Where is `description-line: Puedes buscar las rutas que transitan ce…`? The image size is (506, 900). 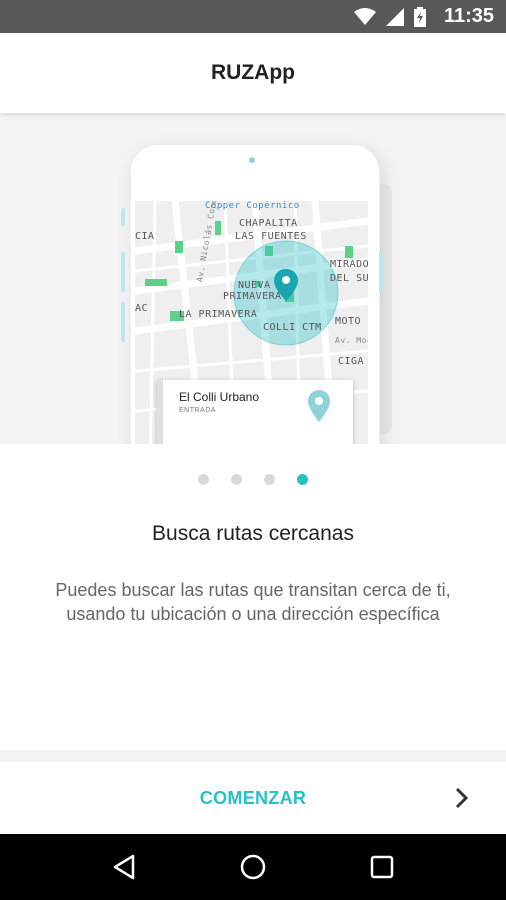 description-line: Puedes buscar las rutas que transitan ce… is located at coordinates (253, 590).